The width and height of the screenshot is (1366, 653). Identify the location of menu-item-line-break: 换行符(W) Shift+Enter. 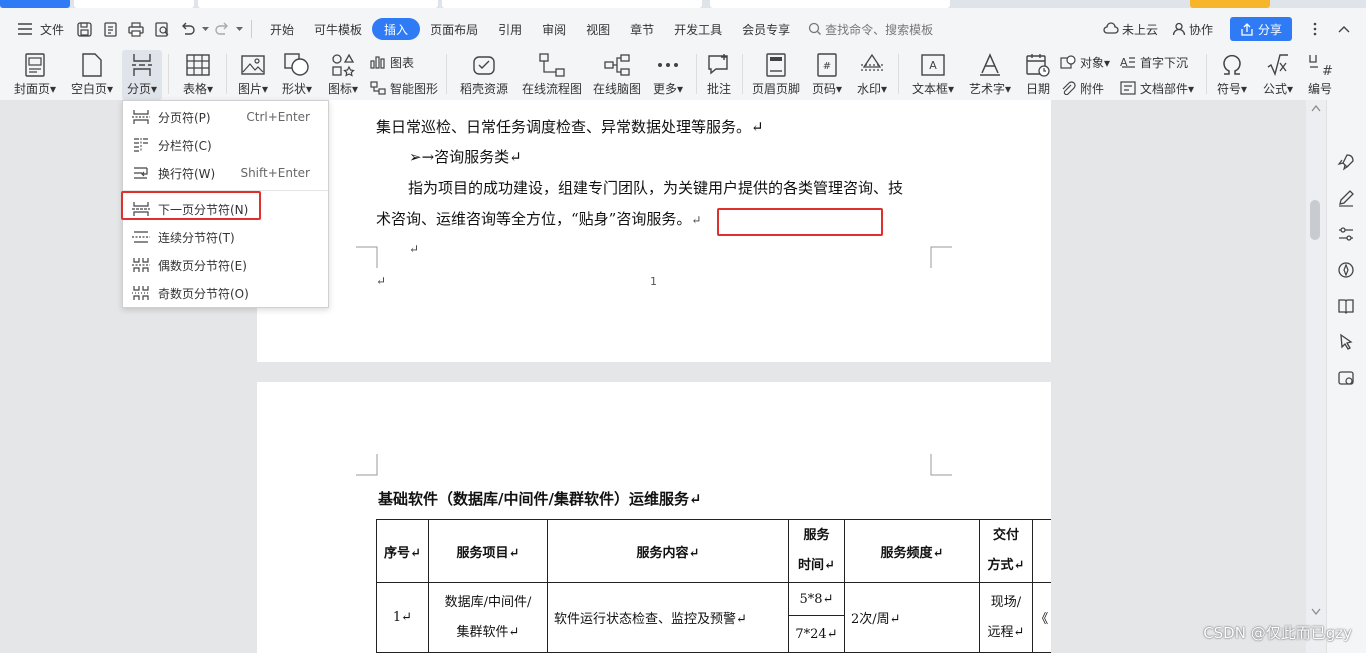
(225, 173).